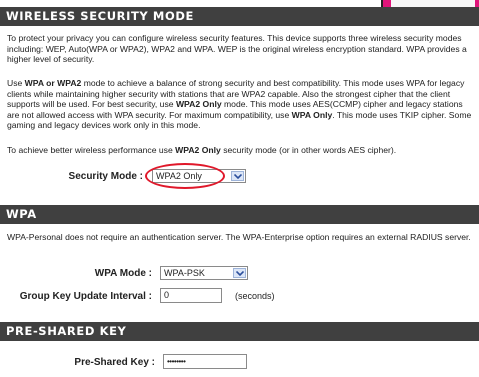  I want to click on psk-input: ••••••••, so click(205, 361).